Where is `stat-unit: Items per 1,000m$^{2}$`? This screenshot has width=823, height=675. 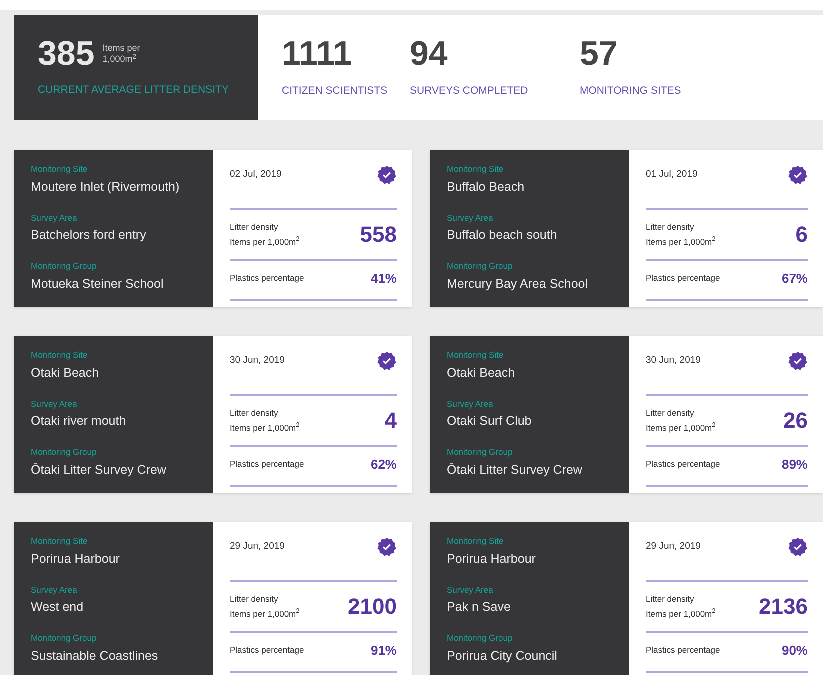 stat-unit: Items per 1,000m$^{2}$ is located at coordinates (122, 54).